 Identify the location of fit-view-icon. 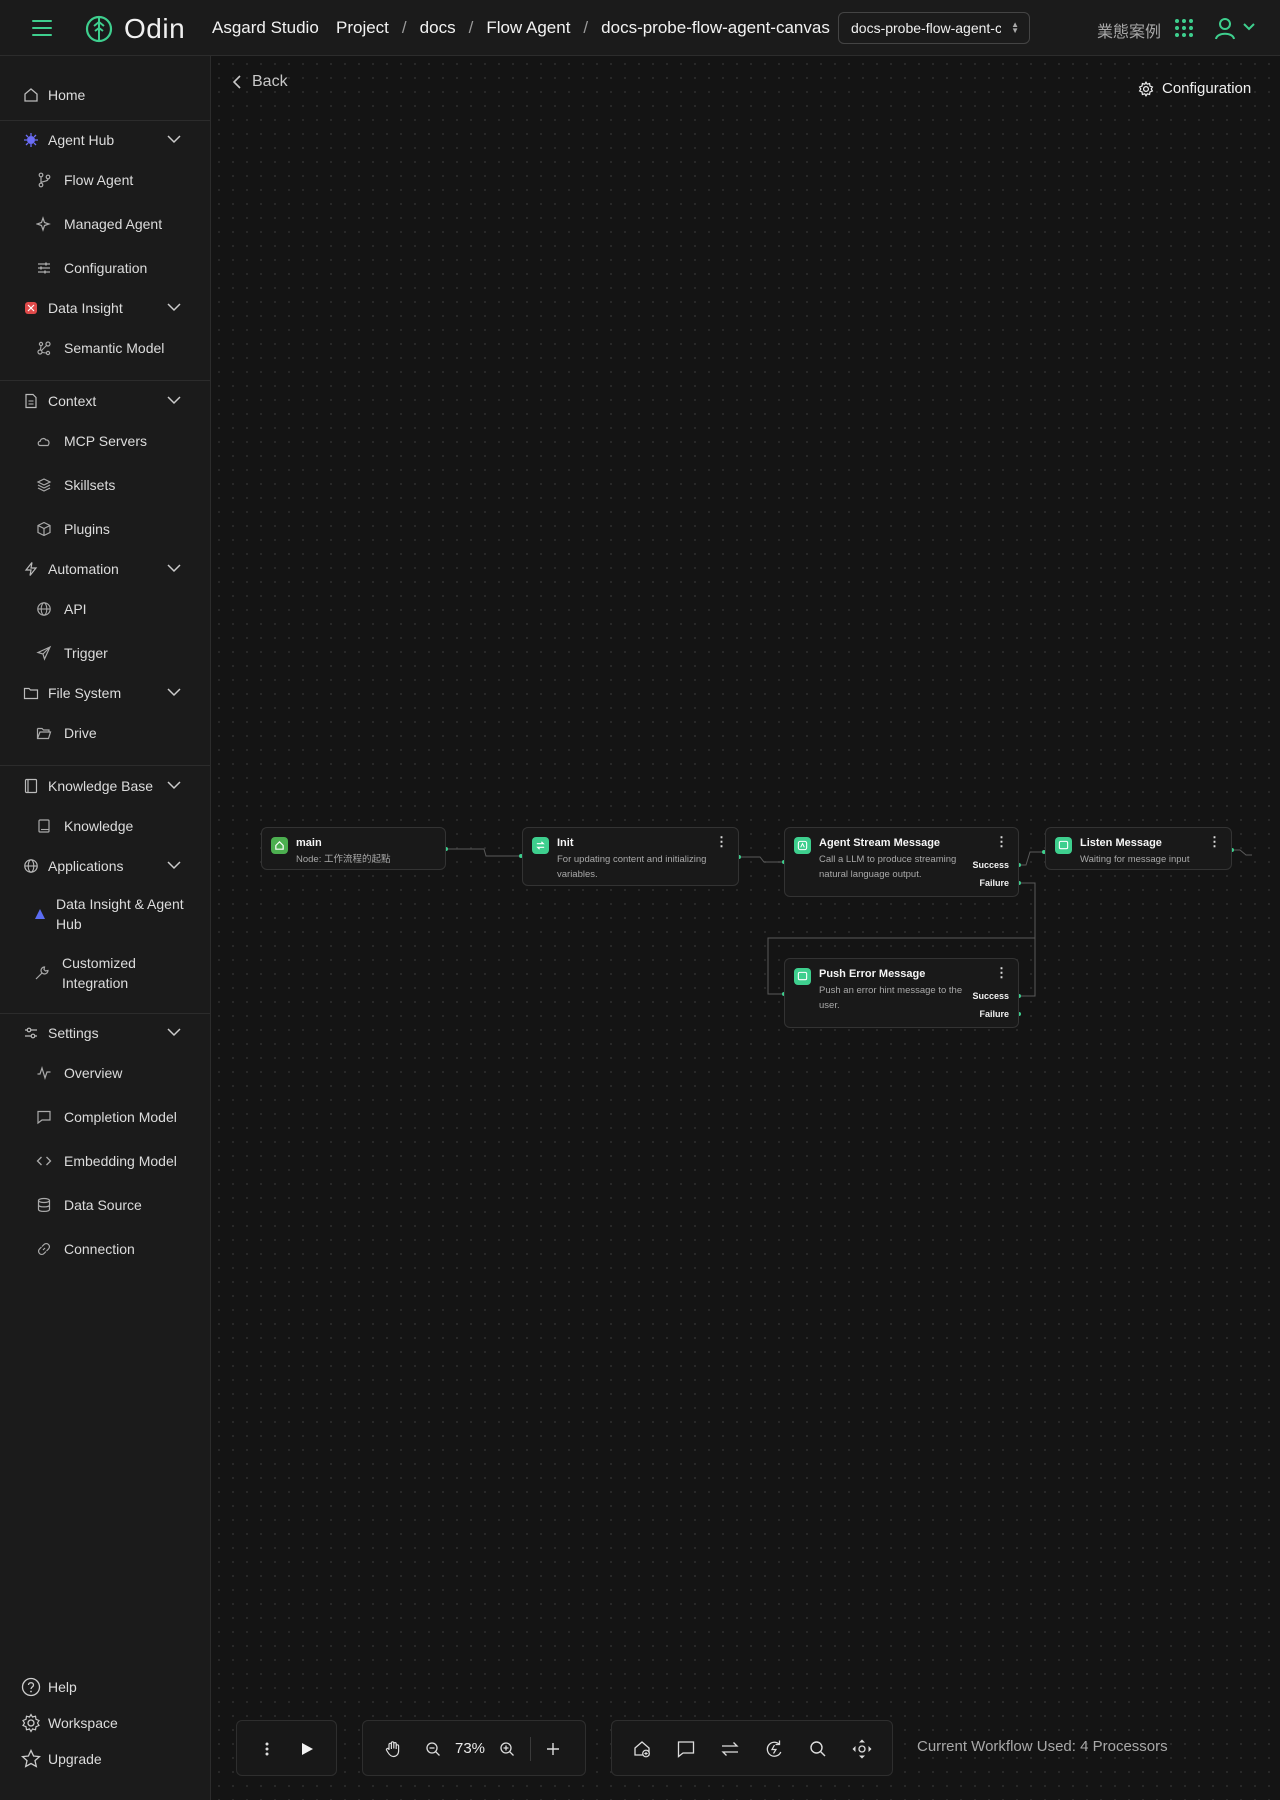
(862, 1749).